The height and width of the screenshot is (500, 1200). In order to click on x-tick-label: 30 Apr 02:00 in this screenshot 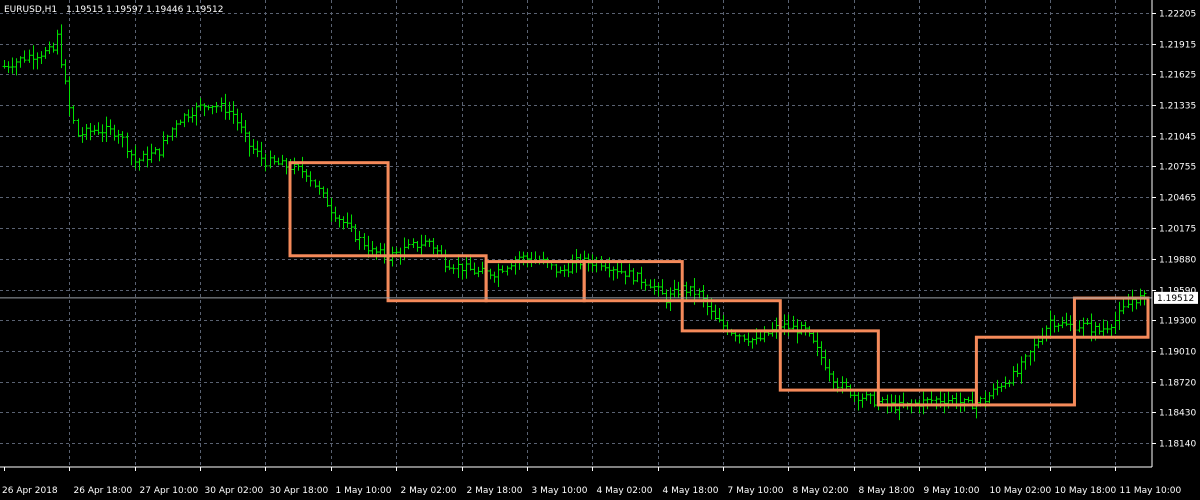, I will do `click(234, 491)`.